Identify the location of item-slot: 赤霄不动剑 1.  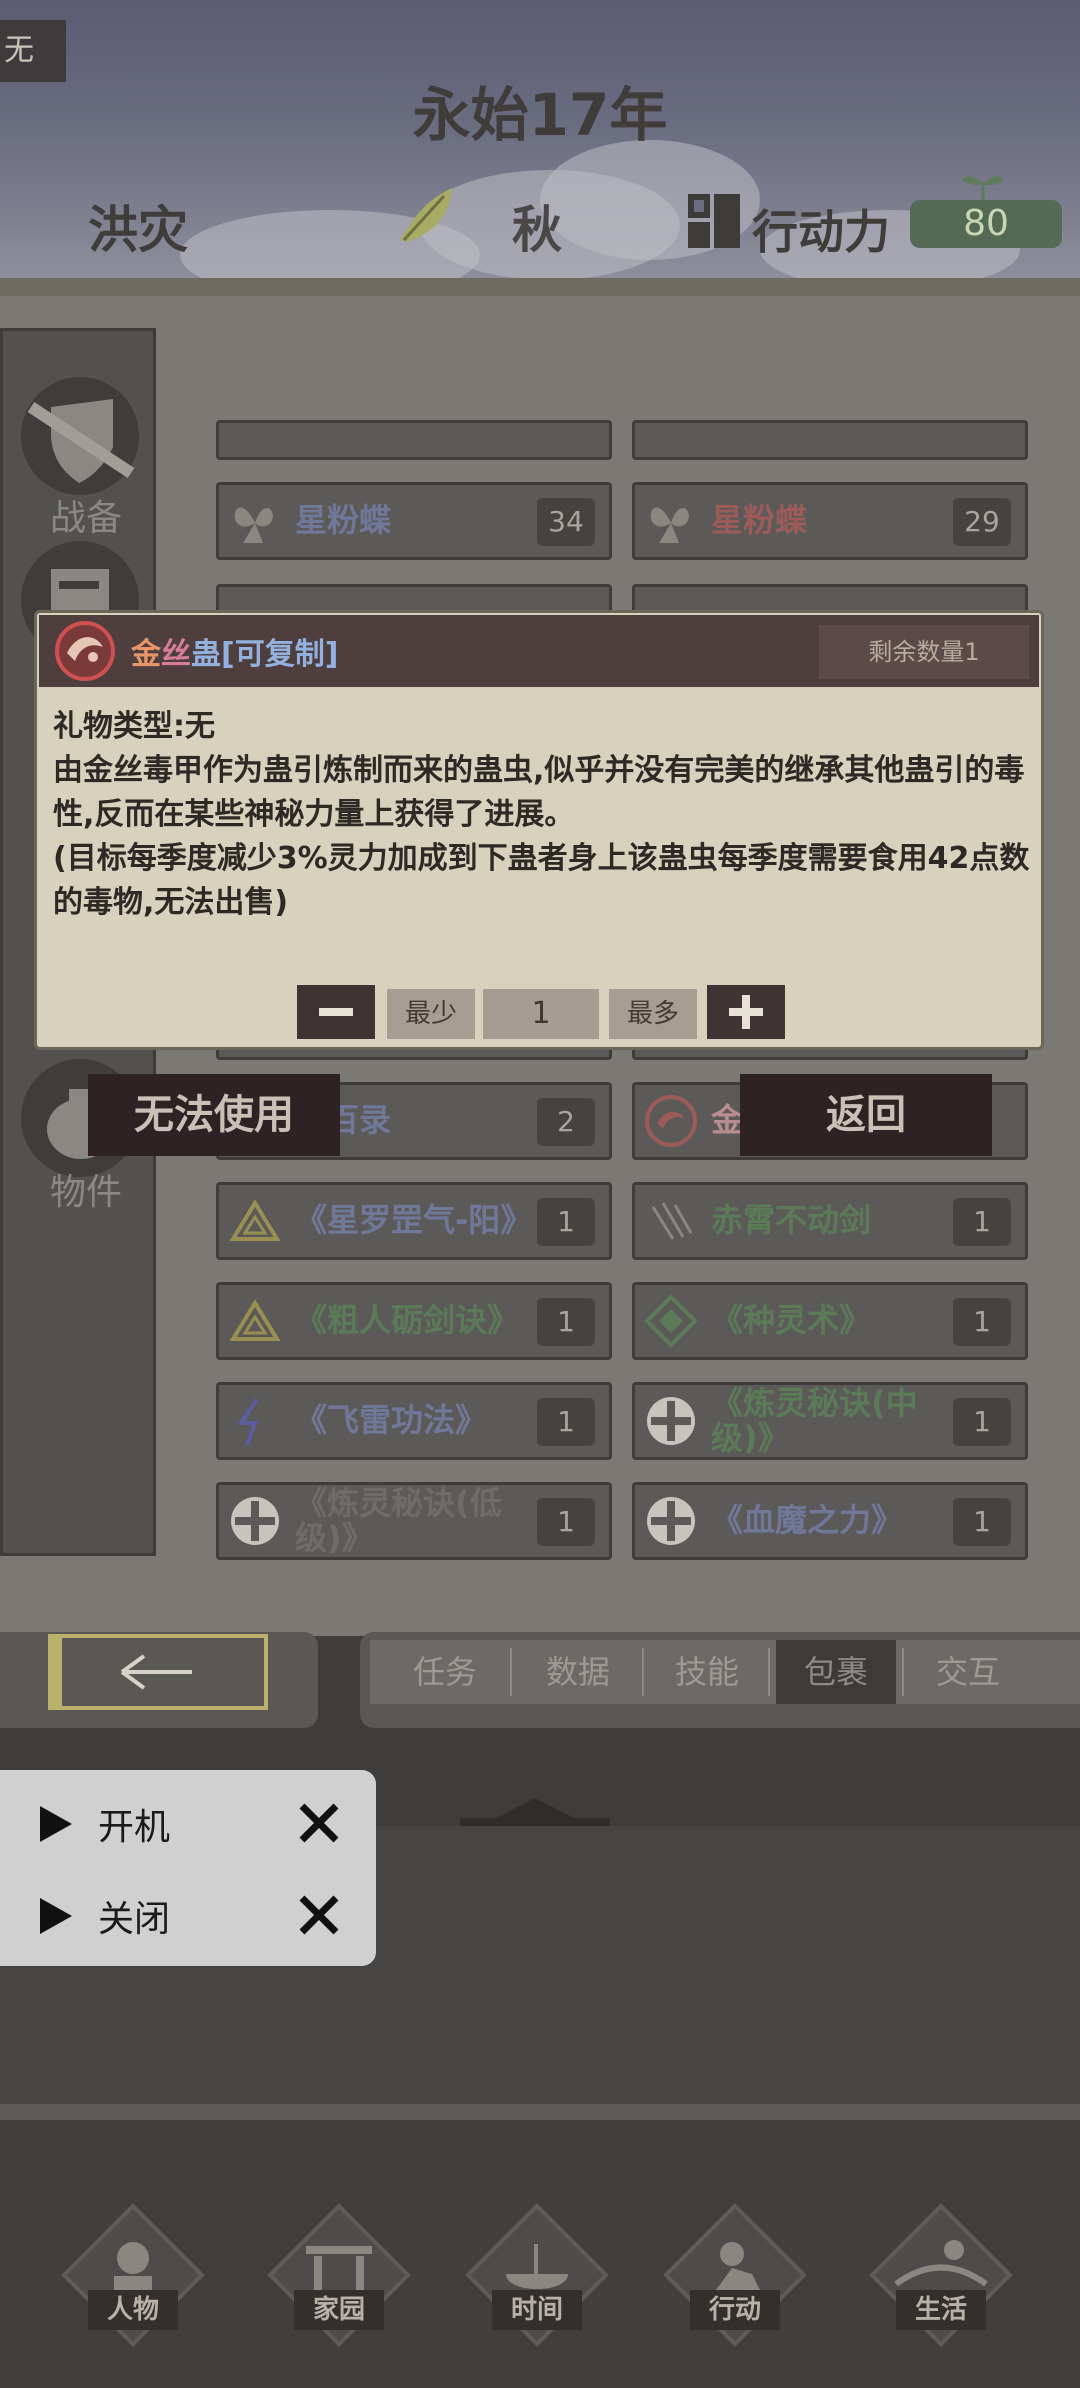
(830, 1221).